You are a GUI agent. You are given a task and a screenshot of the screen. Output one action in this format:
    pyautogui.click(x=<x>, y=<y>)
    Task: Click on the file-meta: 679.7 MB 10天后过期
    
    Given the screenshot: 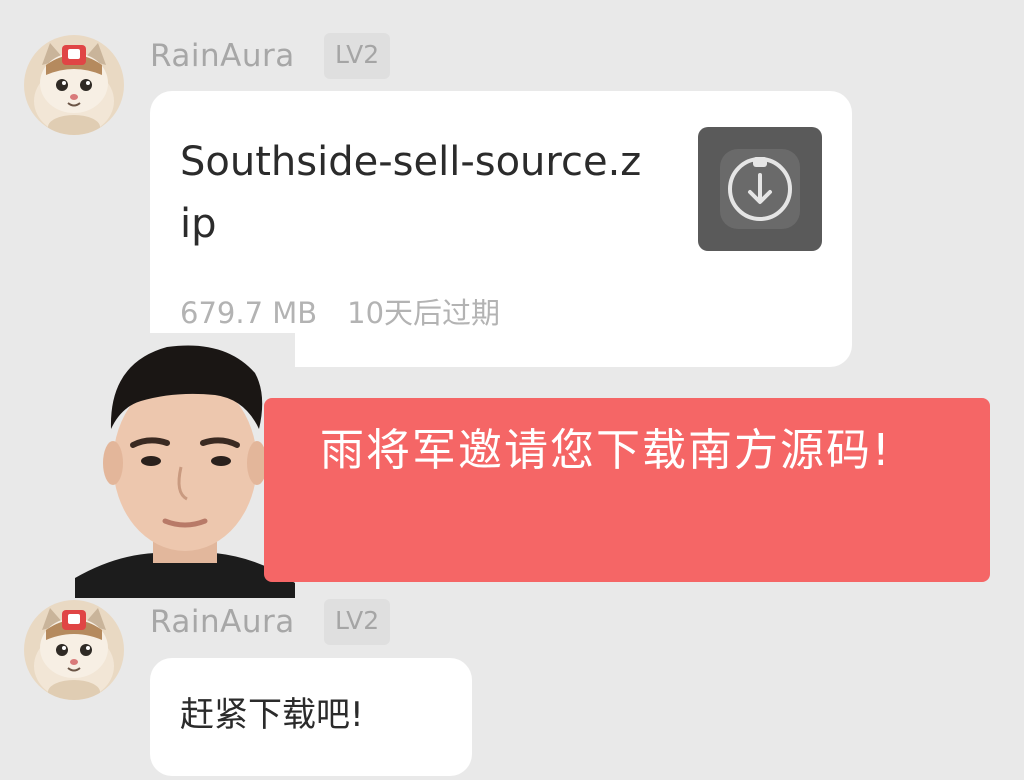 What is the action you would take?
    pyautogui.click(x=340, y=313)
    